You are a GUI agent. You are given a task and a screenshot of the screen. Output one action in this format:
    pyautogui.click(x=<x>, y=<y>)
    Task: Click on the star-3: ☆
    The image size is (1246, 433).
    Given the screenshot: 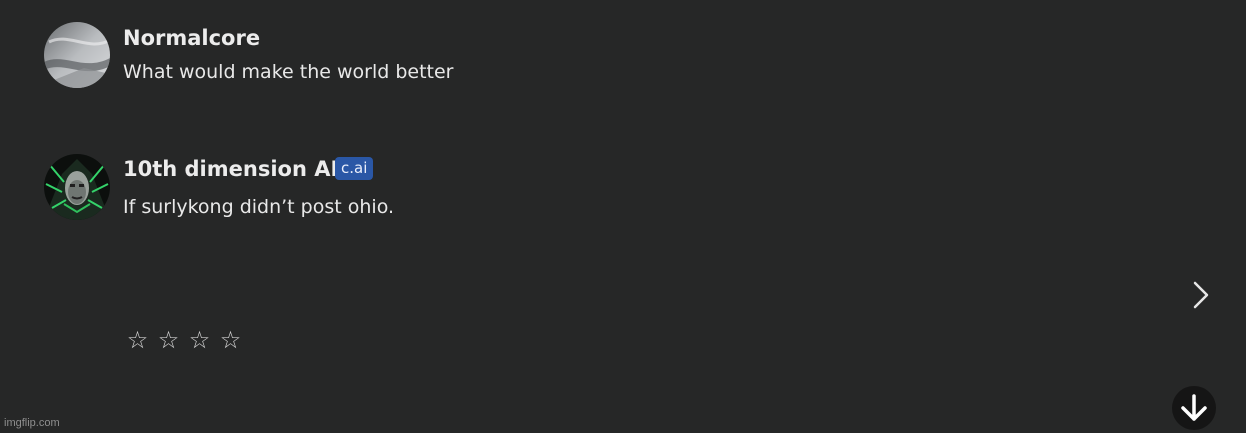 What is the action you would take?
    pyautogui.click(x=199, y=340)
    